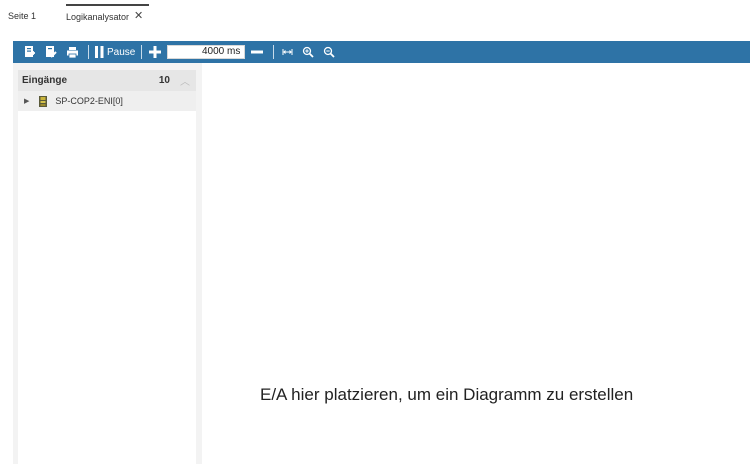  What do you see at coordinates (72, 52) in the screenshot?
I see `print-icon` at bounding box center [72, 52].